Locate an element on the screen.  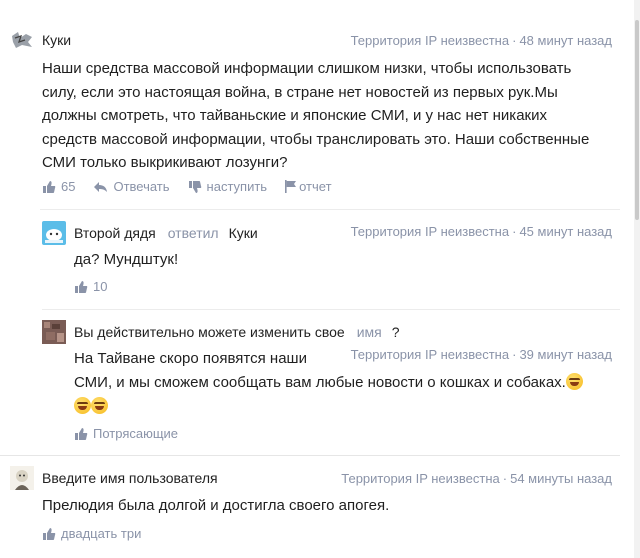
comment-header: Куки is located at coordinates (40, 40).